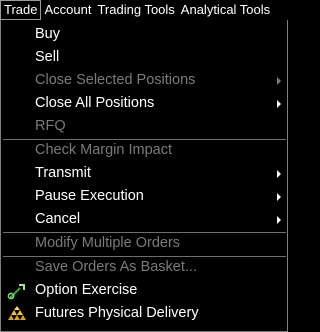 The width and height of the screenshot is (320, 332). I want to click on menu-item-close-selected-positions: Close Selected Positions, so click(144, 80).